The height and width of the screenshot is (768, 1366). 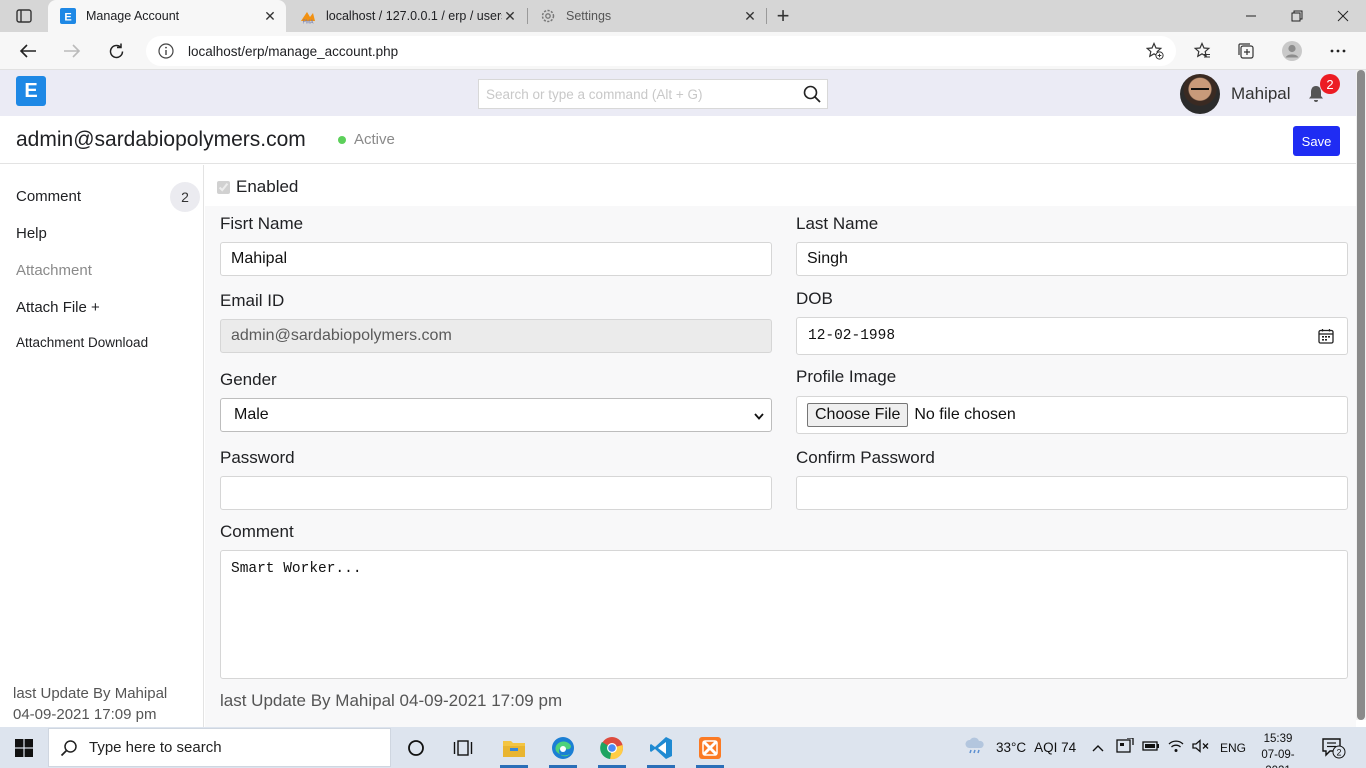 What do you see at coordinates (223, 187) in the screenshot?
I see `enabled-checkbox` at bounding box center [223, 187].